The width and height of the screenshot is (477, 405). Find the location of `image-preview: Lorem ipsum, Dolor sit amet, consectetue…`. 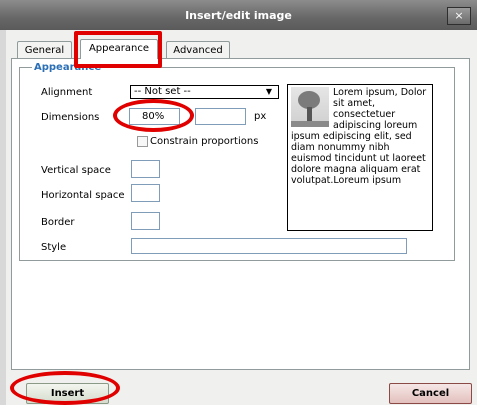

image-preview: Lorem ipsum, Dolor sit amet, consectetue… is located at coordinates (360, 157).